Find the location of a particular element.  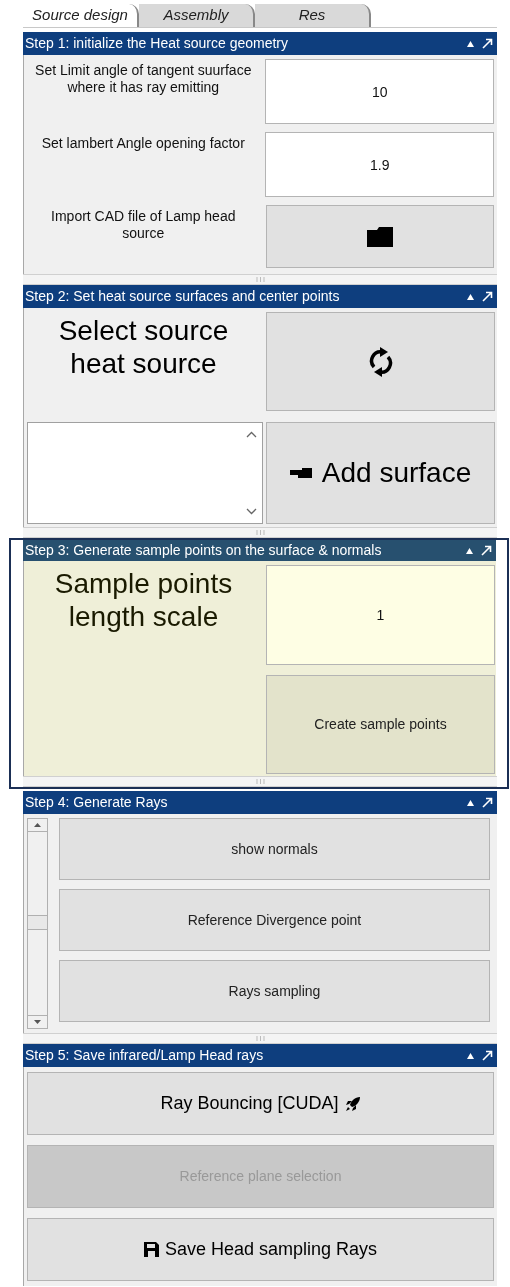

input-field: 1 is located at coordinates (380, 615).